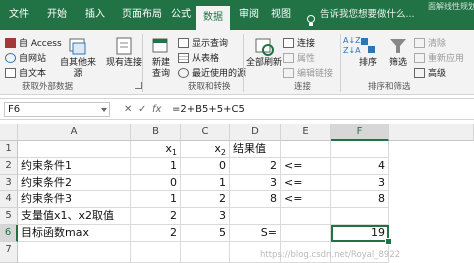  What do you see at coordinates (446, 59) in the screenshot?
I see `reapply-label: 重新应用` at bounding box center [446, 59].